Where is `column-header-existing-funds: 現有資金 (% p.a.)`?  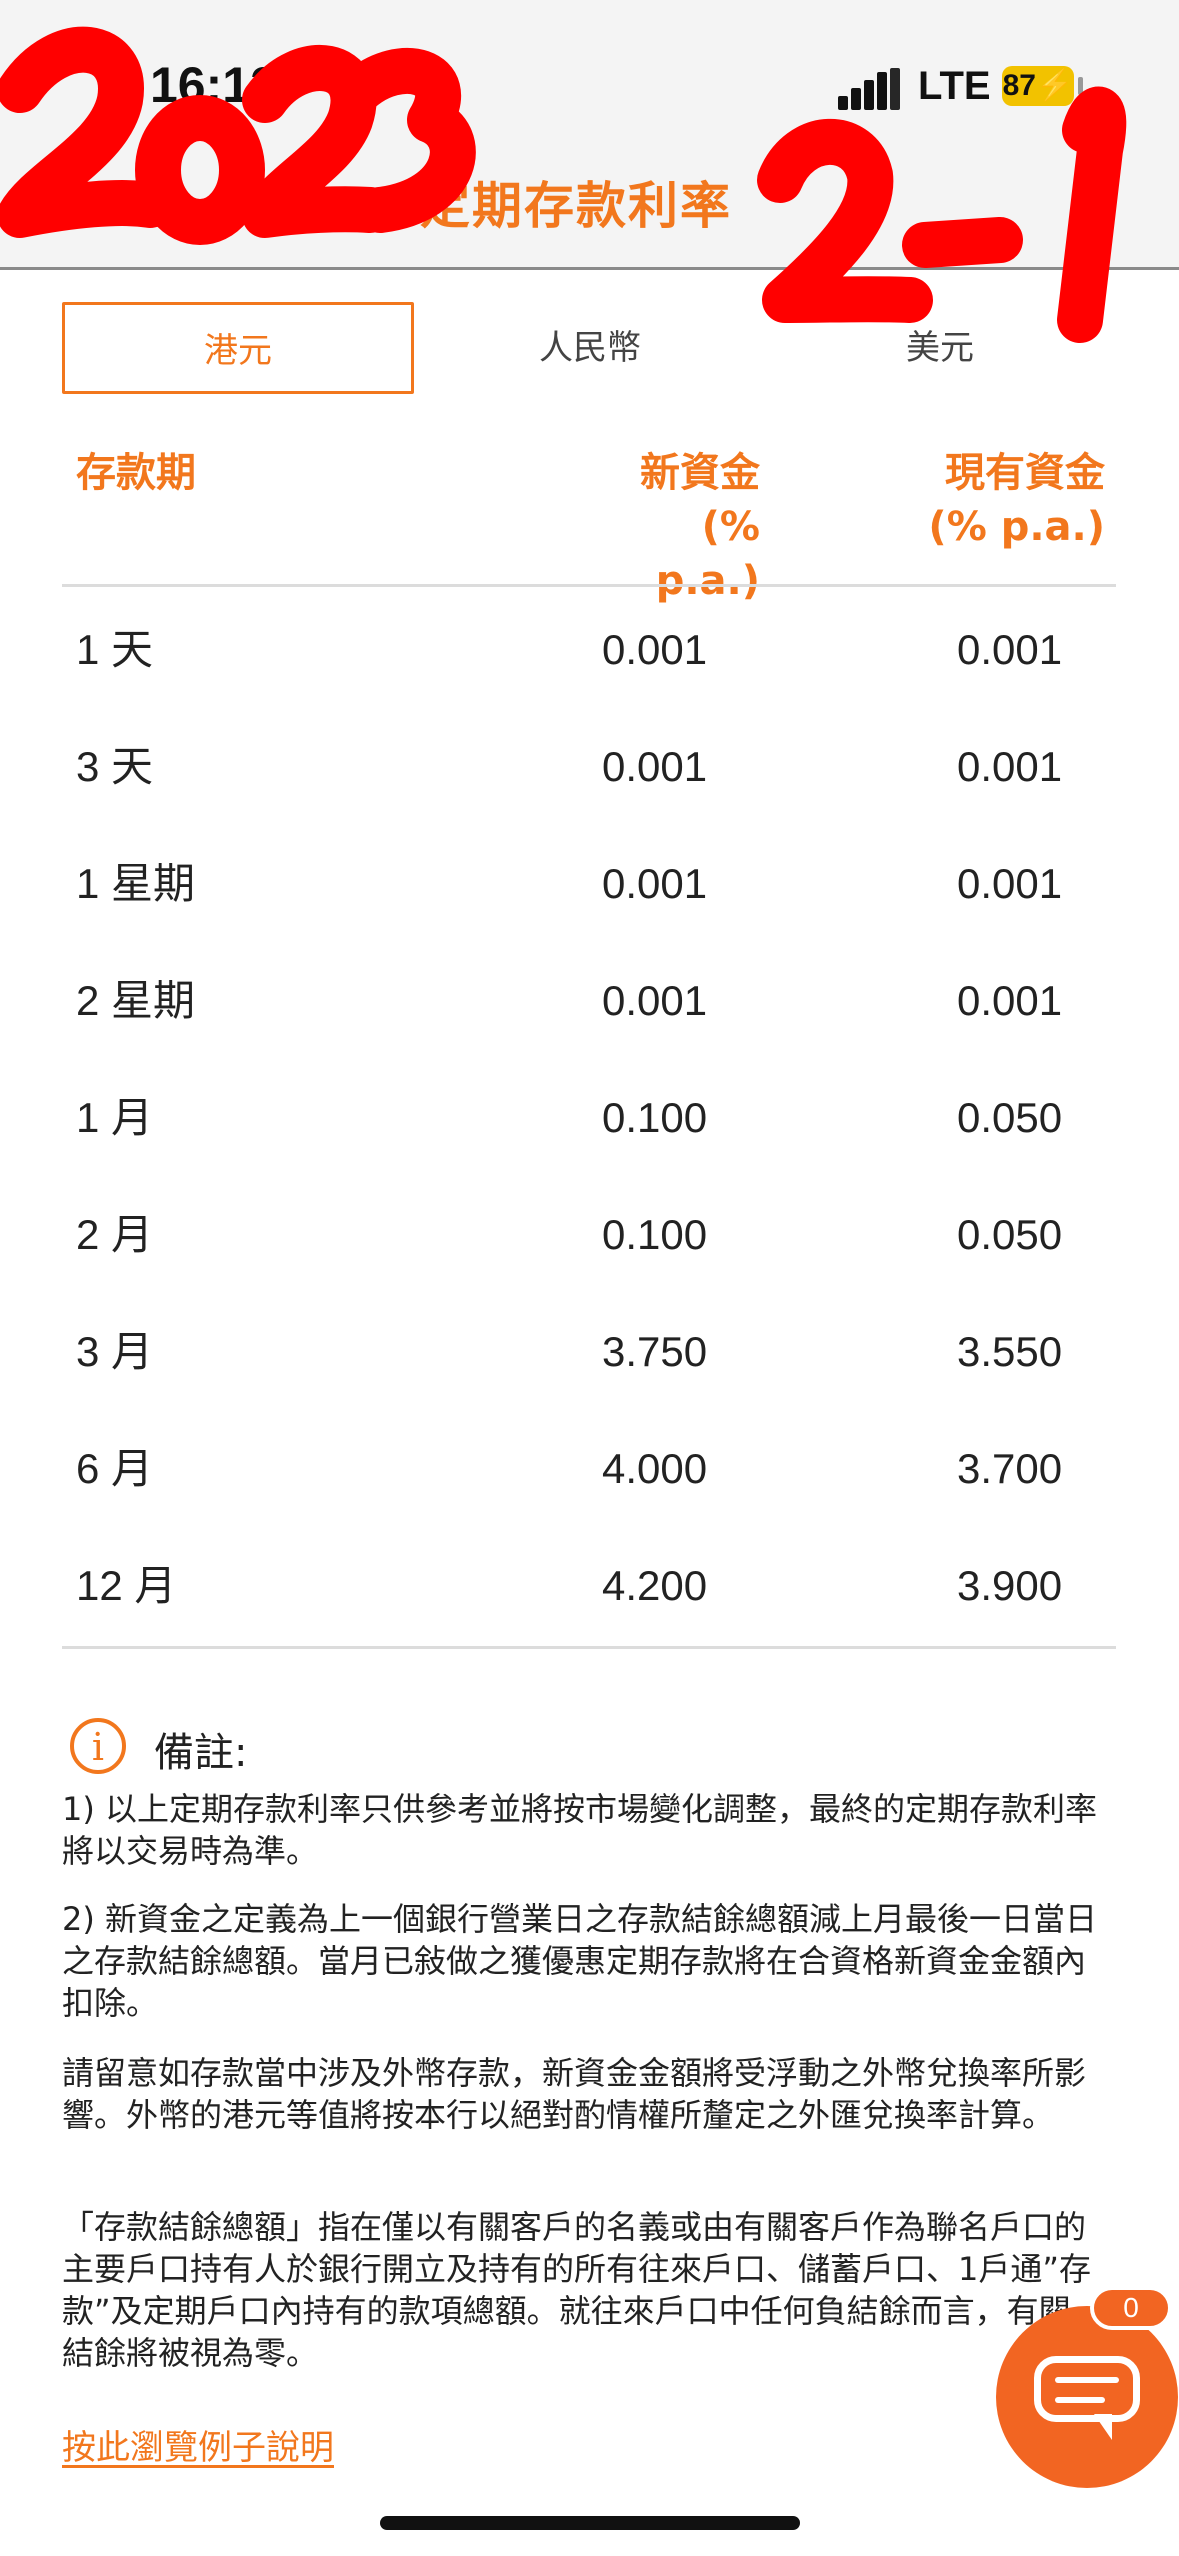 column-header-existing-funds: 現有資金 (% p.a.) is located at coordinates (1002, 500).